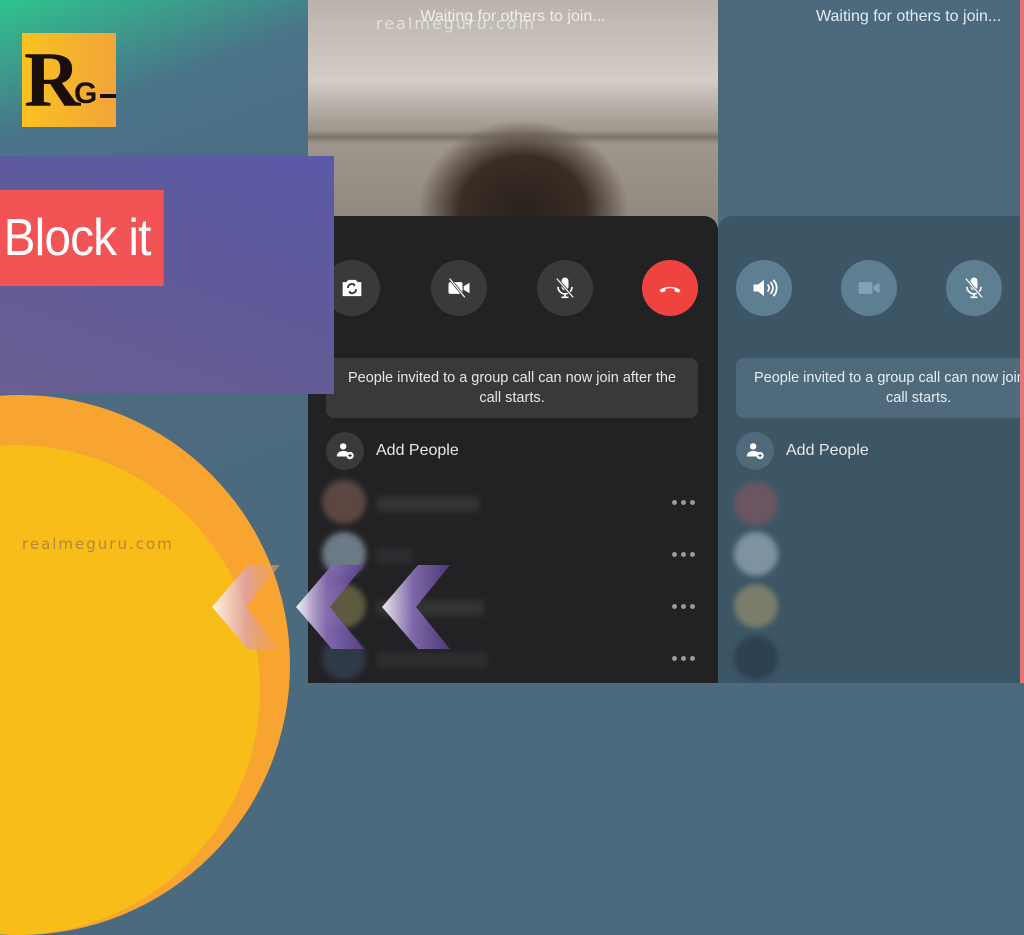 This screenshot has height=935, width=1024. What do you see at coordinates (352, 288) in the screenshot?
I see `camera-flip-icon` at bounding box center [352, 288].